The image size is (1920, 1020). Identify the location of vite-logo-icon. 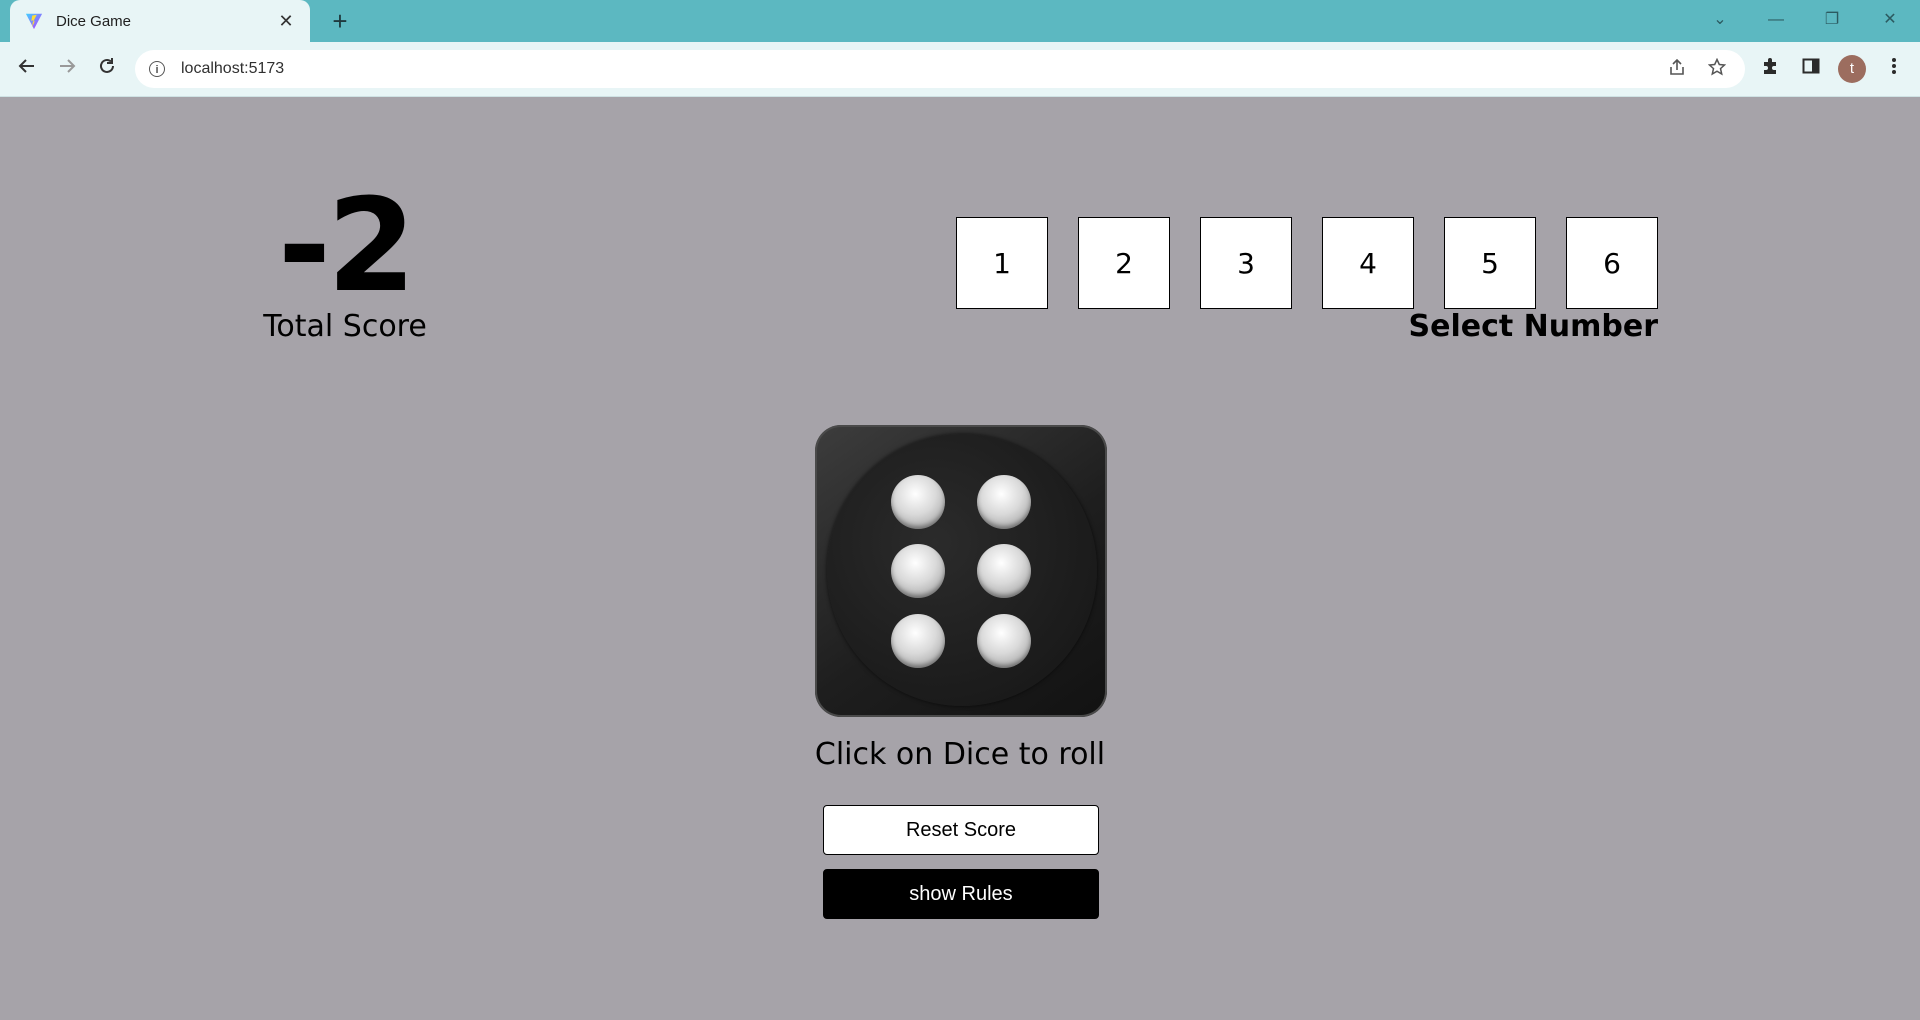
(34, 21).